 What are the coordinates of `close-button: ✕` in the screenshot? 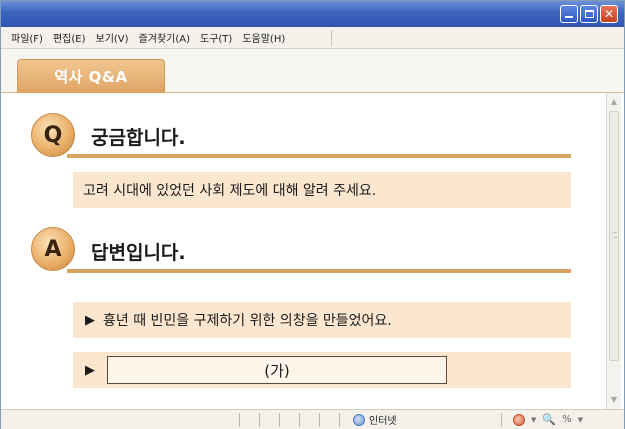 It's located at (609, 14).